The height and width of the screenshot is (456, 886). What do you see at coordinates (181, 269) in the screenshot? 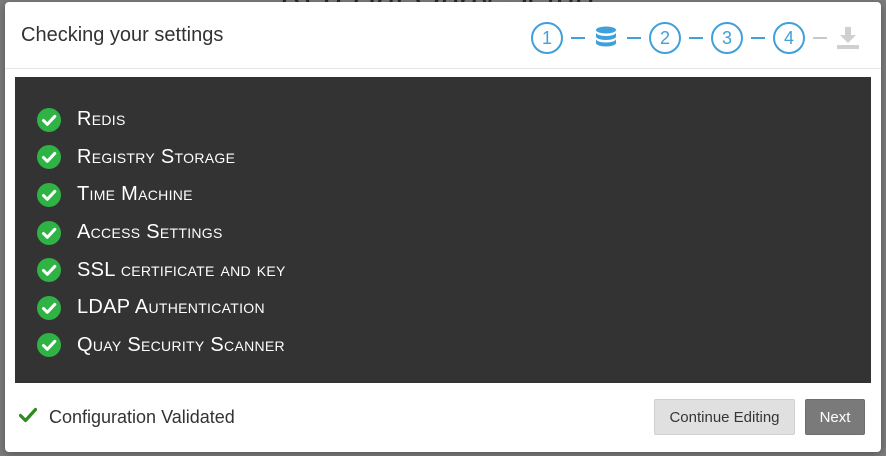
I see `result-label: SSL certificate and key` at bounding box center [181, 269].